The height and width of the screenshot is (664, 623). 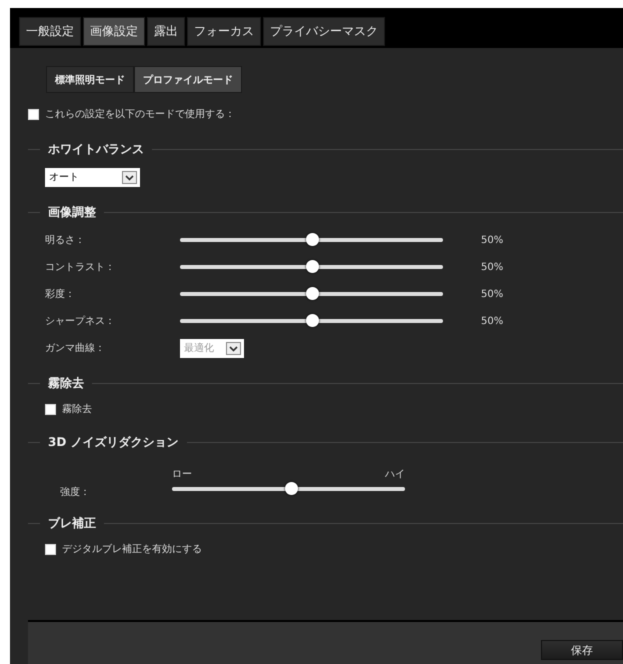 I want to click on mode-tab: プロファイルモード, so click(x=188, y=79).